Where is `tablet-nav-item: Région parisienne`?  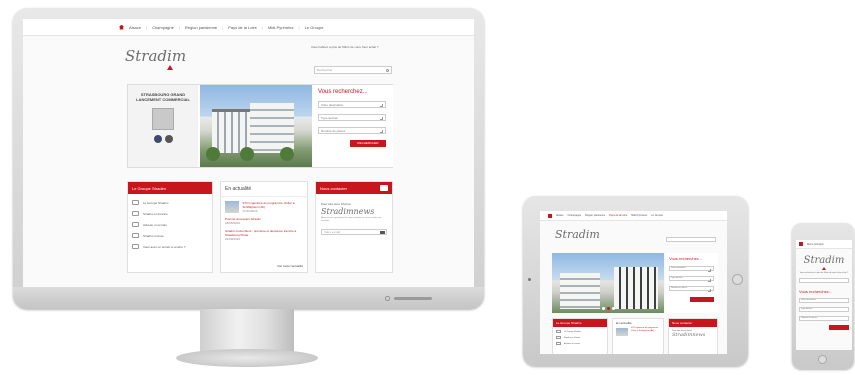
tablet-nav-item: Région parisienne is located at coordinates (595, 215).